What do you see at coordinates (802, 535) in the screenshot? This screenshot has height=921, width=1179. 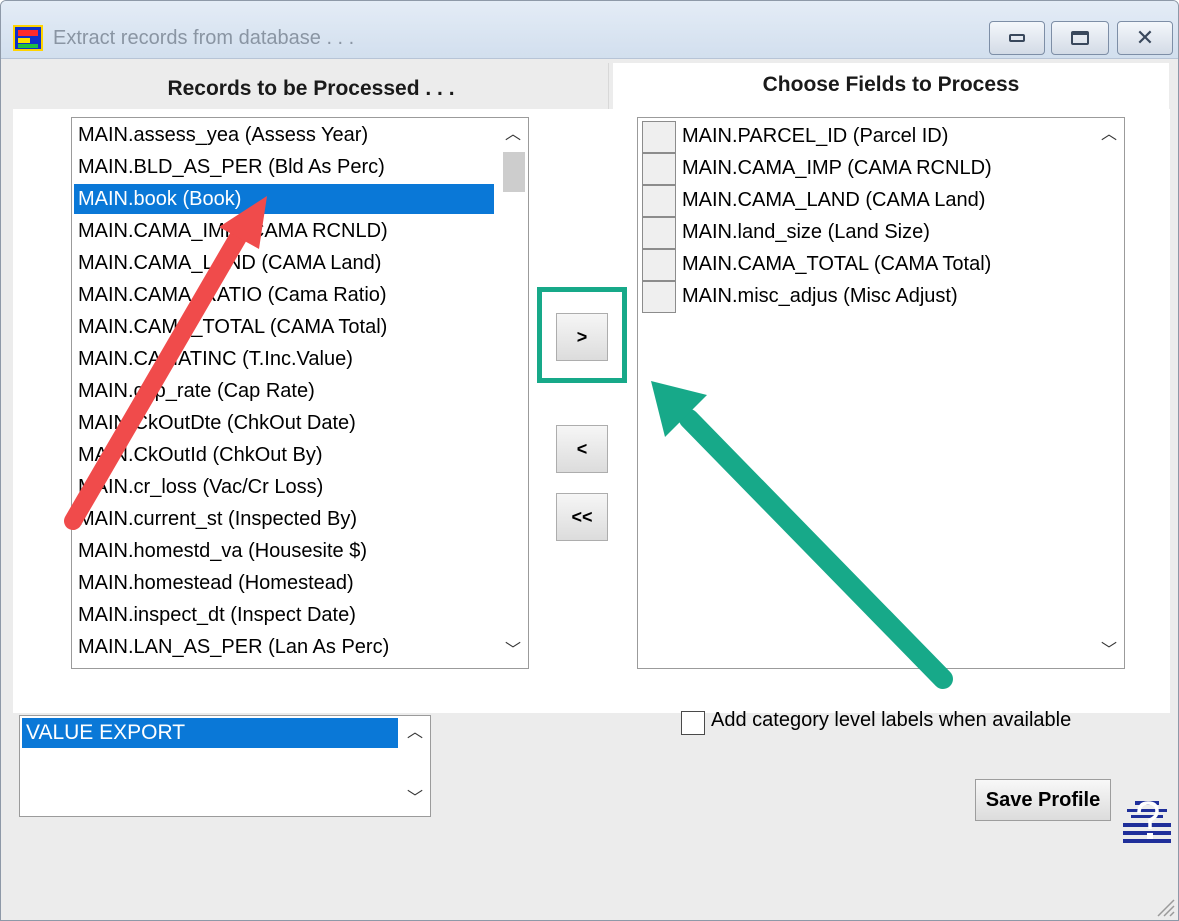 I see `green-annotation-arrow` at bounding box center [802, 535].